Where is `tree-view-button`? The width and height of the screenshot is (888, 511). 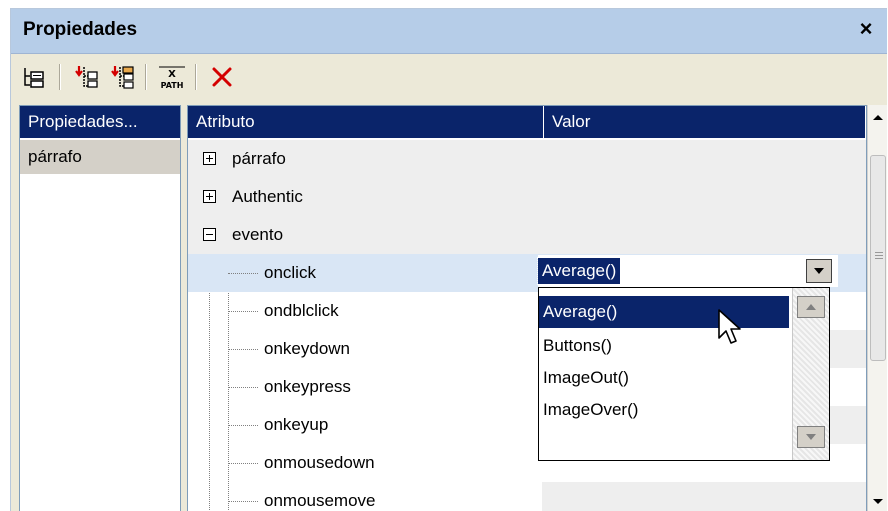 tree-view-button is located at coordinates (34, 77).